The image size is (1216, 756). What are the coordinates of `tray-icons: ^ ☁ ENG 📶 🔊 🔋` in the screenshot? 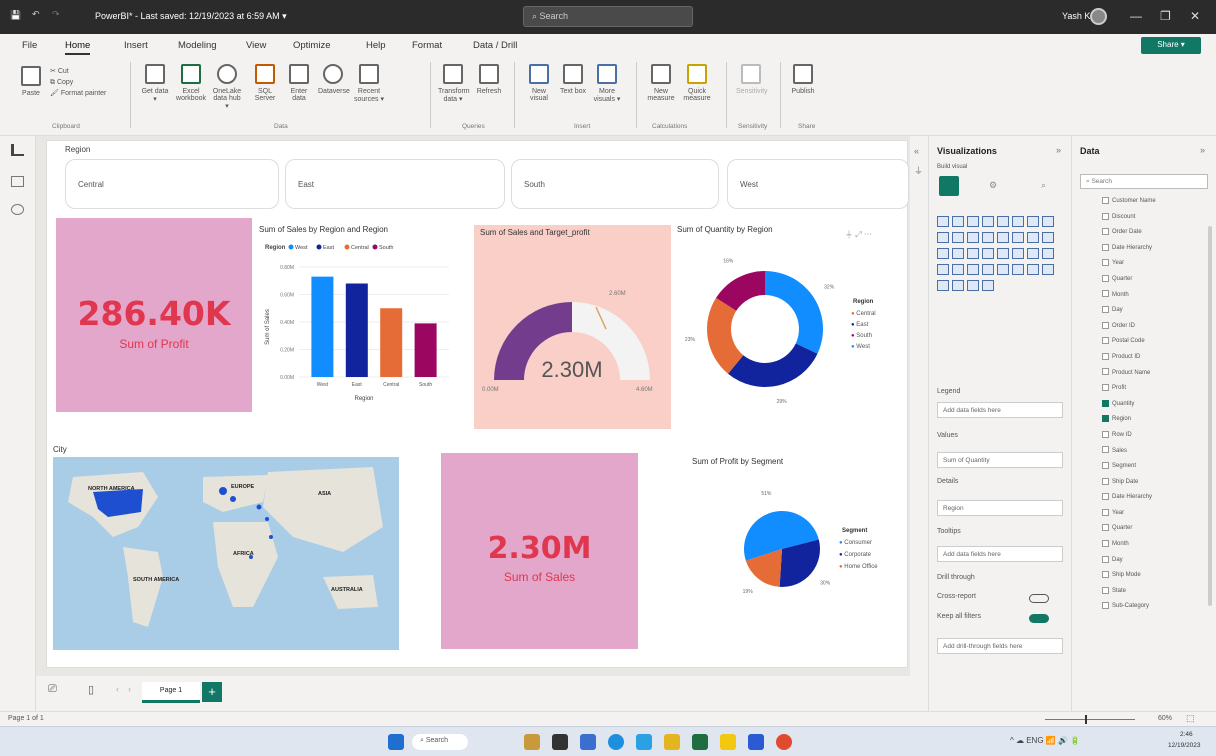 It's located at (1045, 740).